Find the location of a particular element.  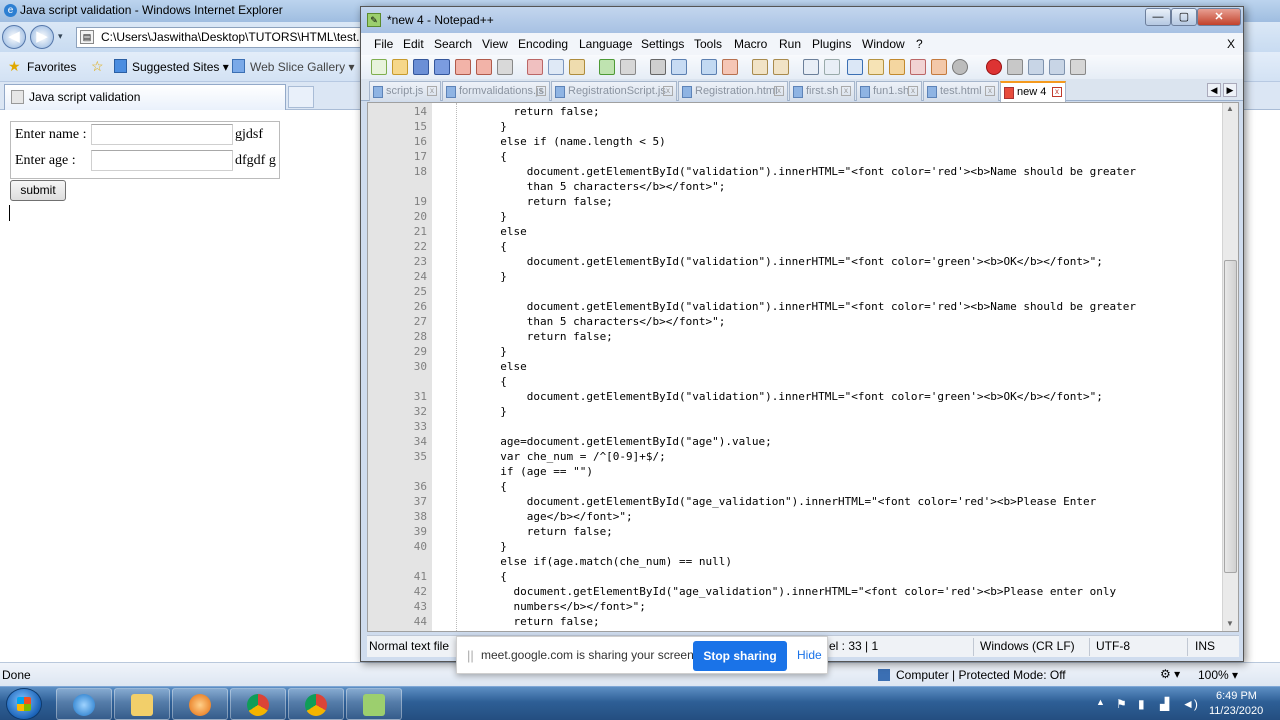

run-macro-multiple-icon is located at coordinates (1057, 67).